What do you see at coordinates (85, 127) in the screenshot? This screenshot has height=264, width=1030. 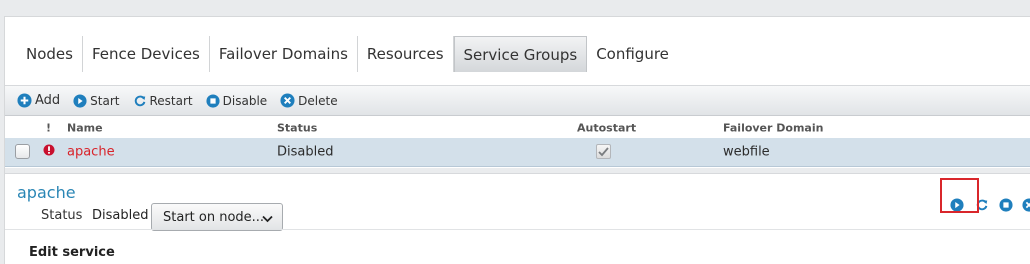 I see `header-name: Name` at bounding box center [85, 127].